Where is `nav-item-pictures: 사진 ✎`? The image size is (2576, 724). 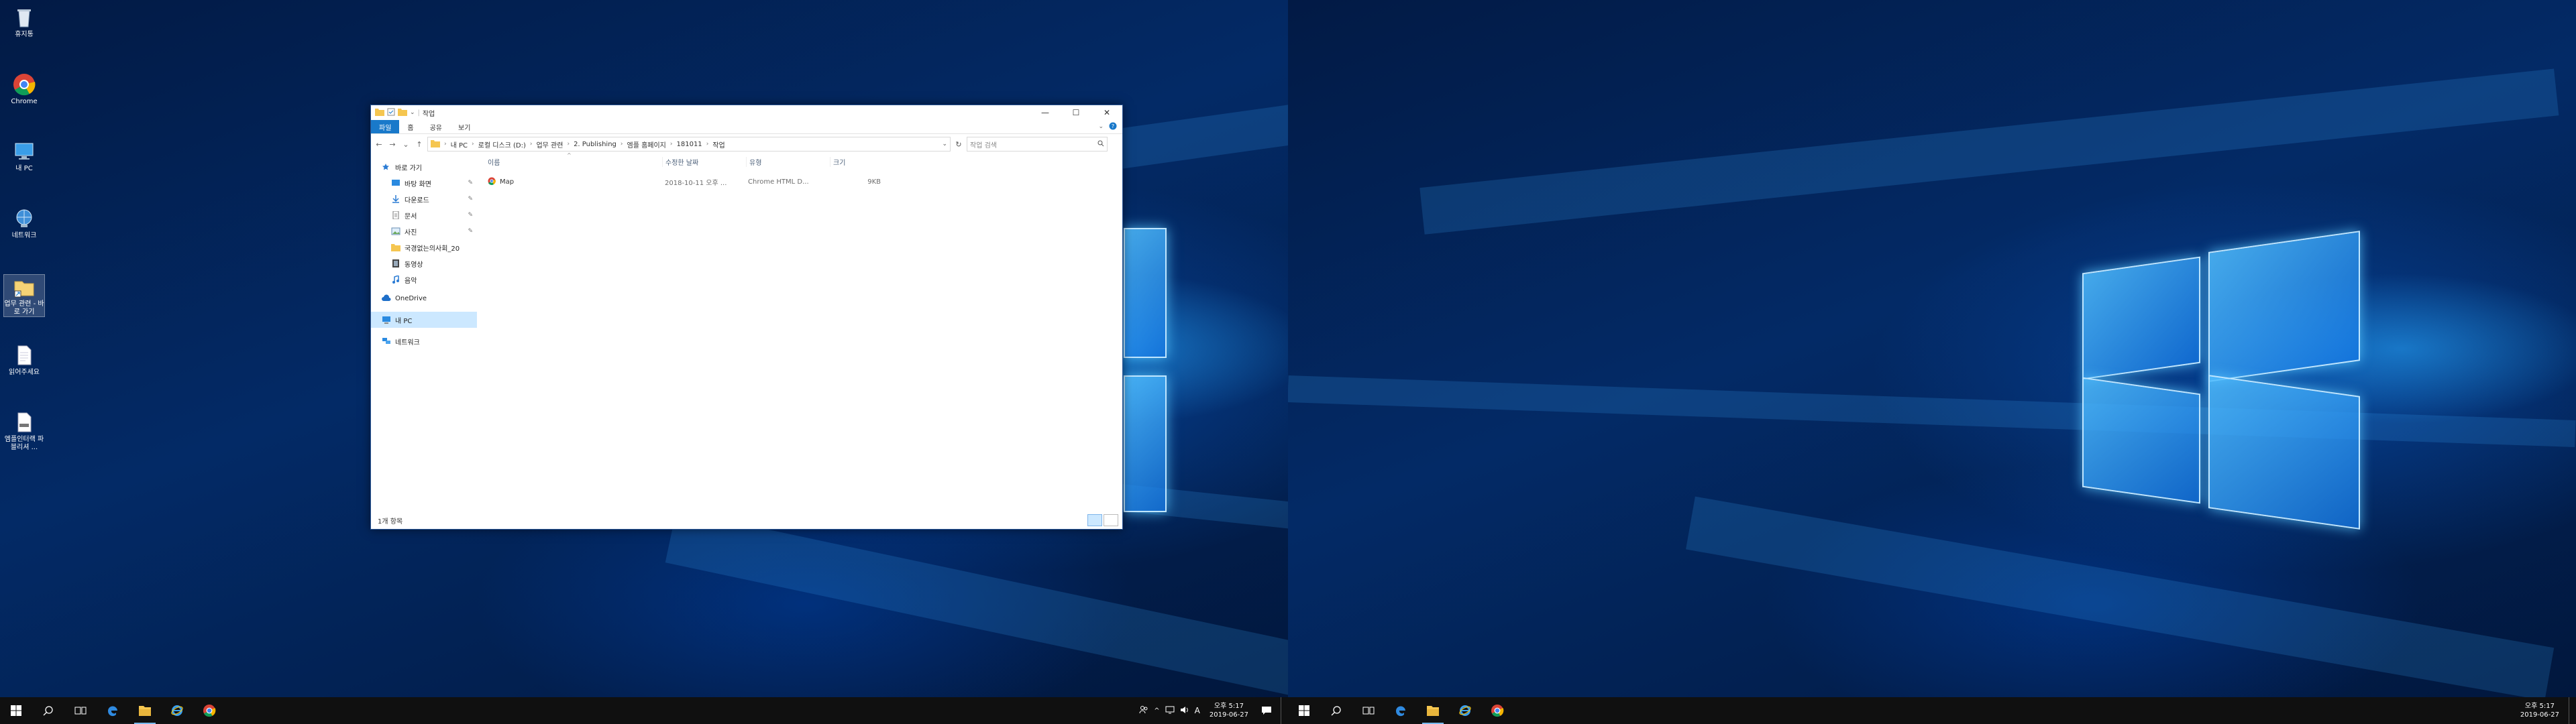
nav-item-pictures: 사진 ✎ is located at coordinates (424, 231).